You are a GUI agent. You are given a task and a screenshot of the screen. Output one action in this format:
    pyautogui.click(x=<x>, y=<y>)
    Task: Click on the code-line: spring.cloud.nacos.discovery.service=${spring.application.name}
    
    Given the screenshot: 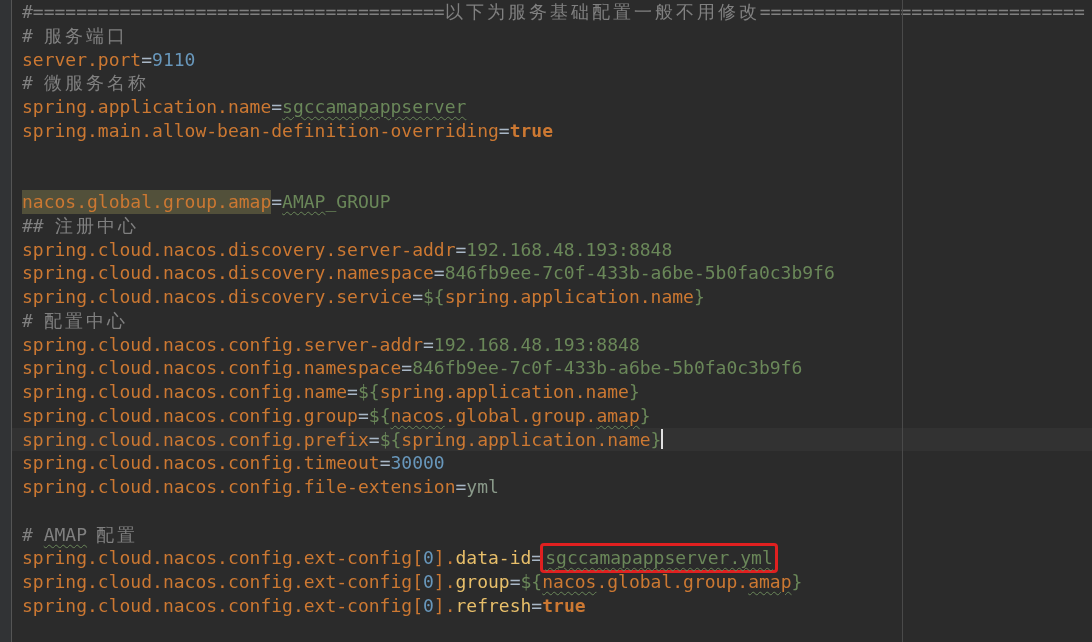 What is the action you would take?
    pyautogui.click(x=363, y=297)
    